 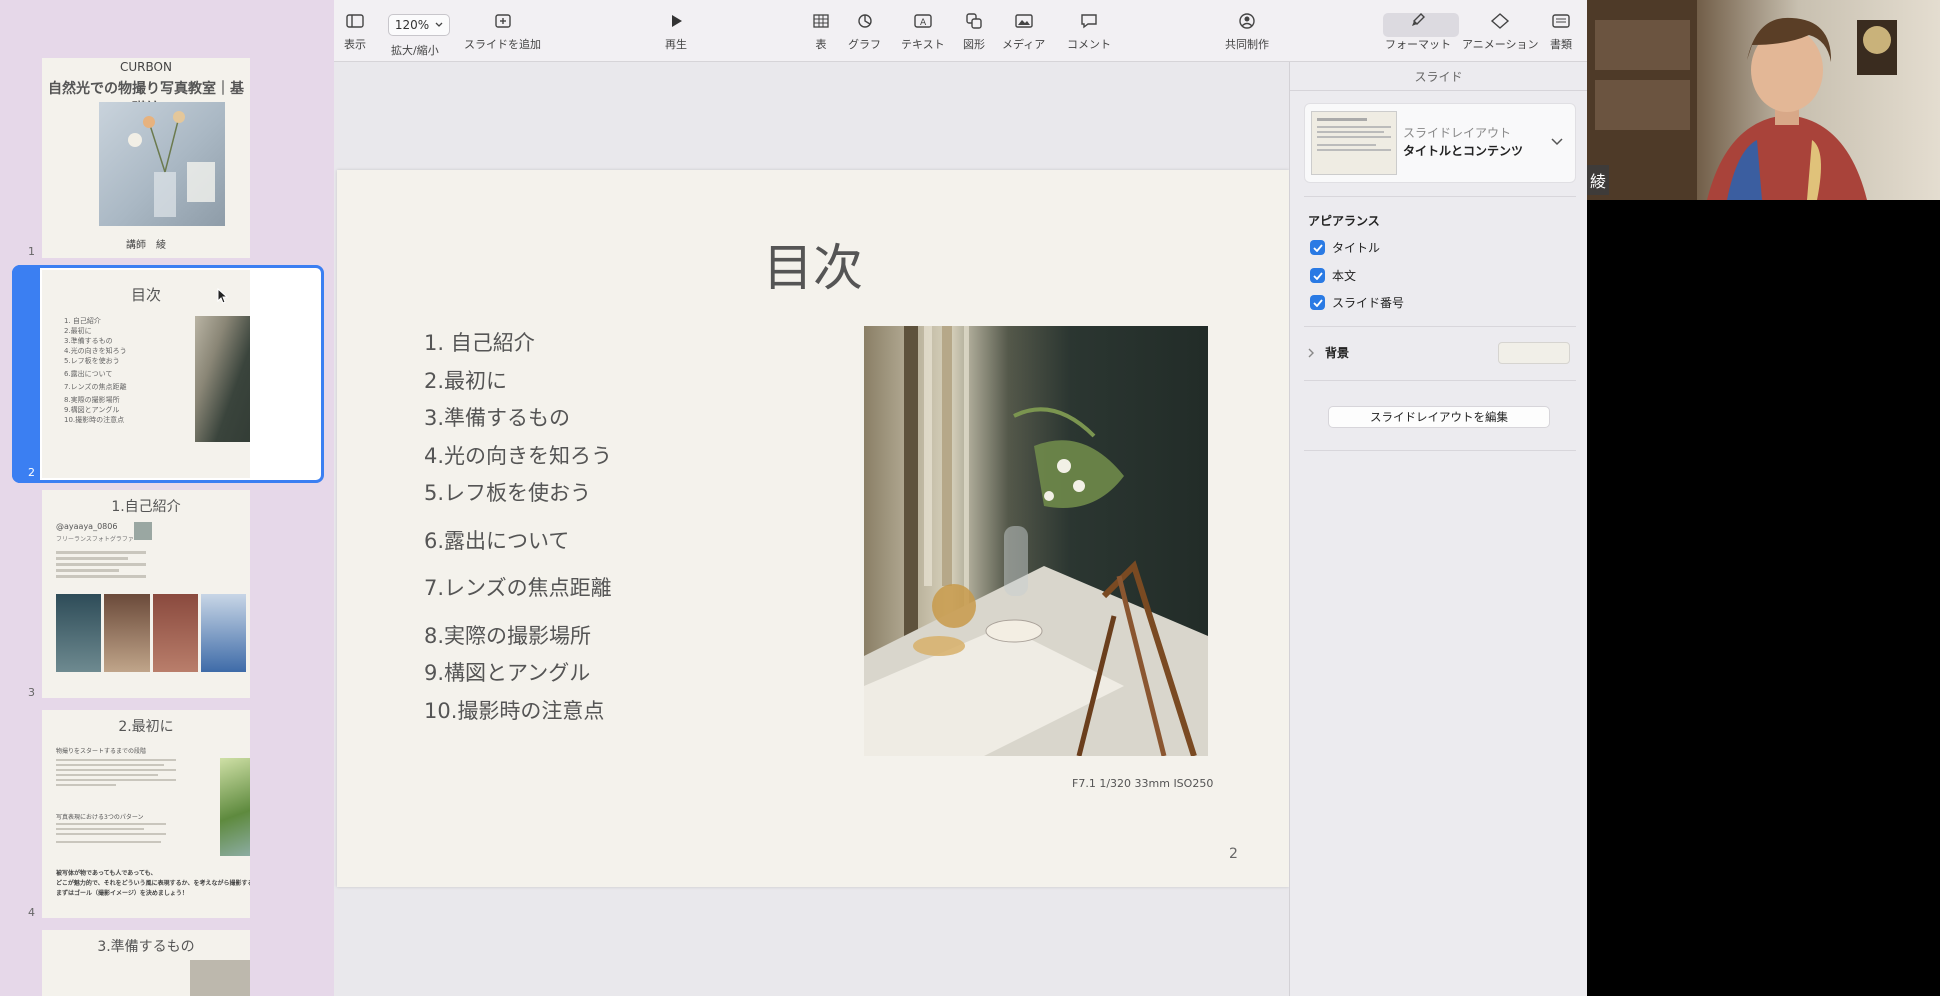 What do you see at coordinates (146, 507) in the screenshot?
I see `thumb3-title: 1.自己紹介` at bounding box center [146, 507].